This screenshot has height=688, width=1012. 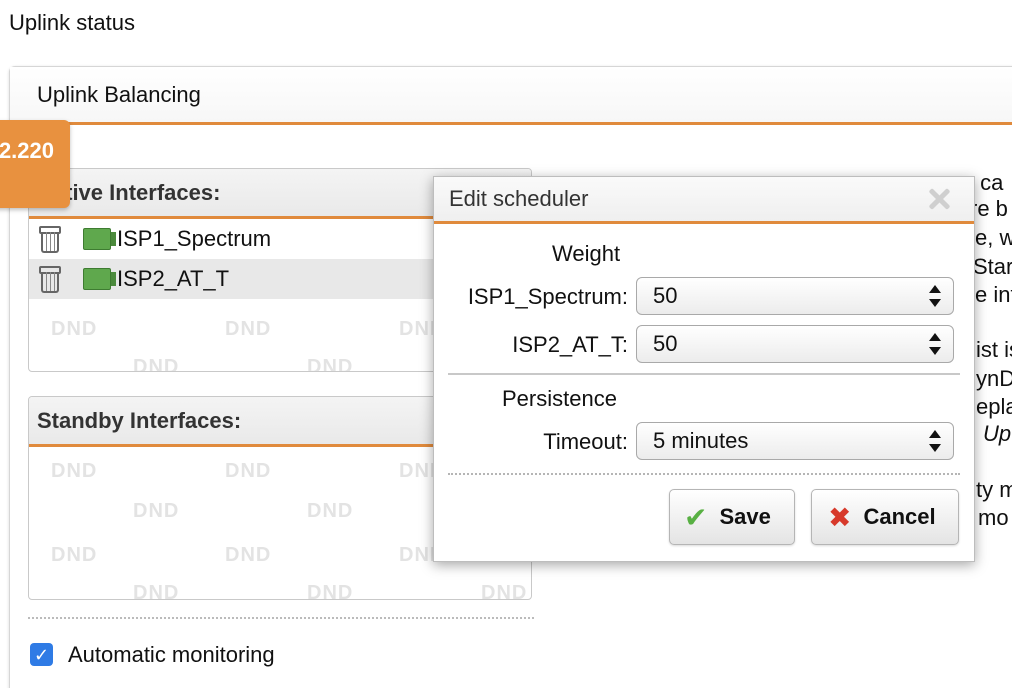 I want to click on isp2-weight-select: 50, so click(x=795, y=344).